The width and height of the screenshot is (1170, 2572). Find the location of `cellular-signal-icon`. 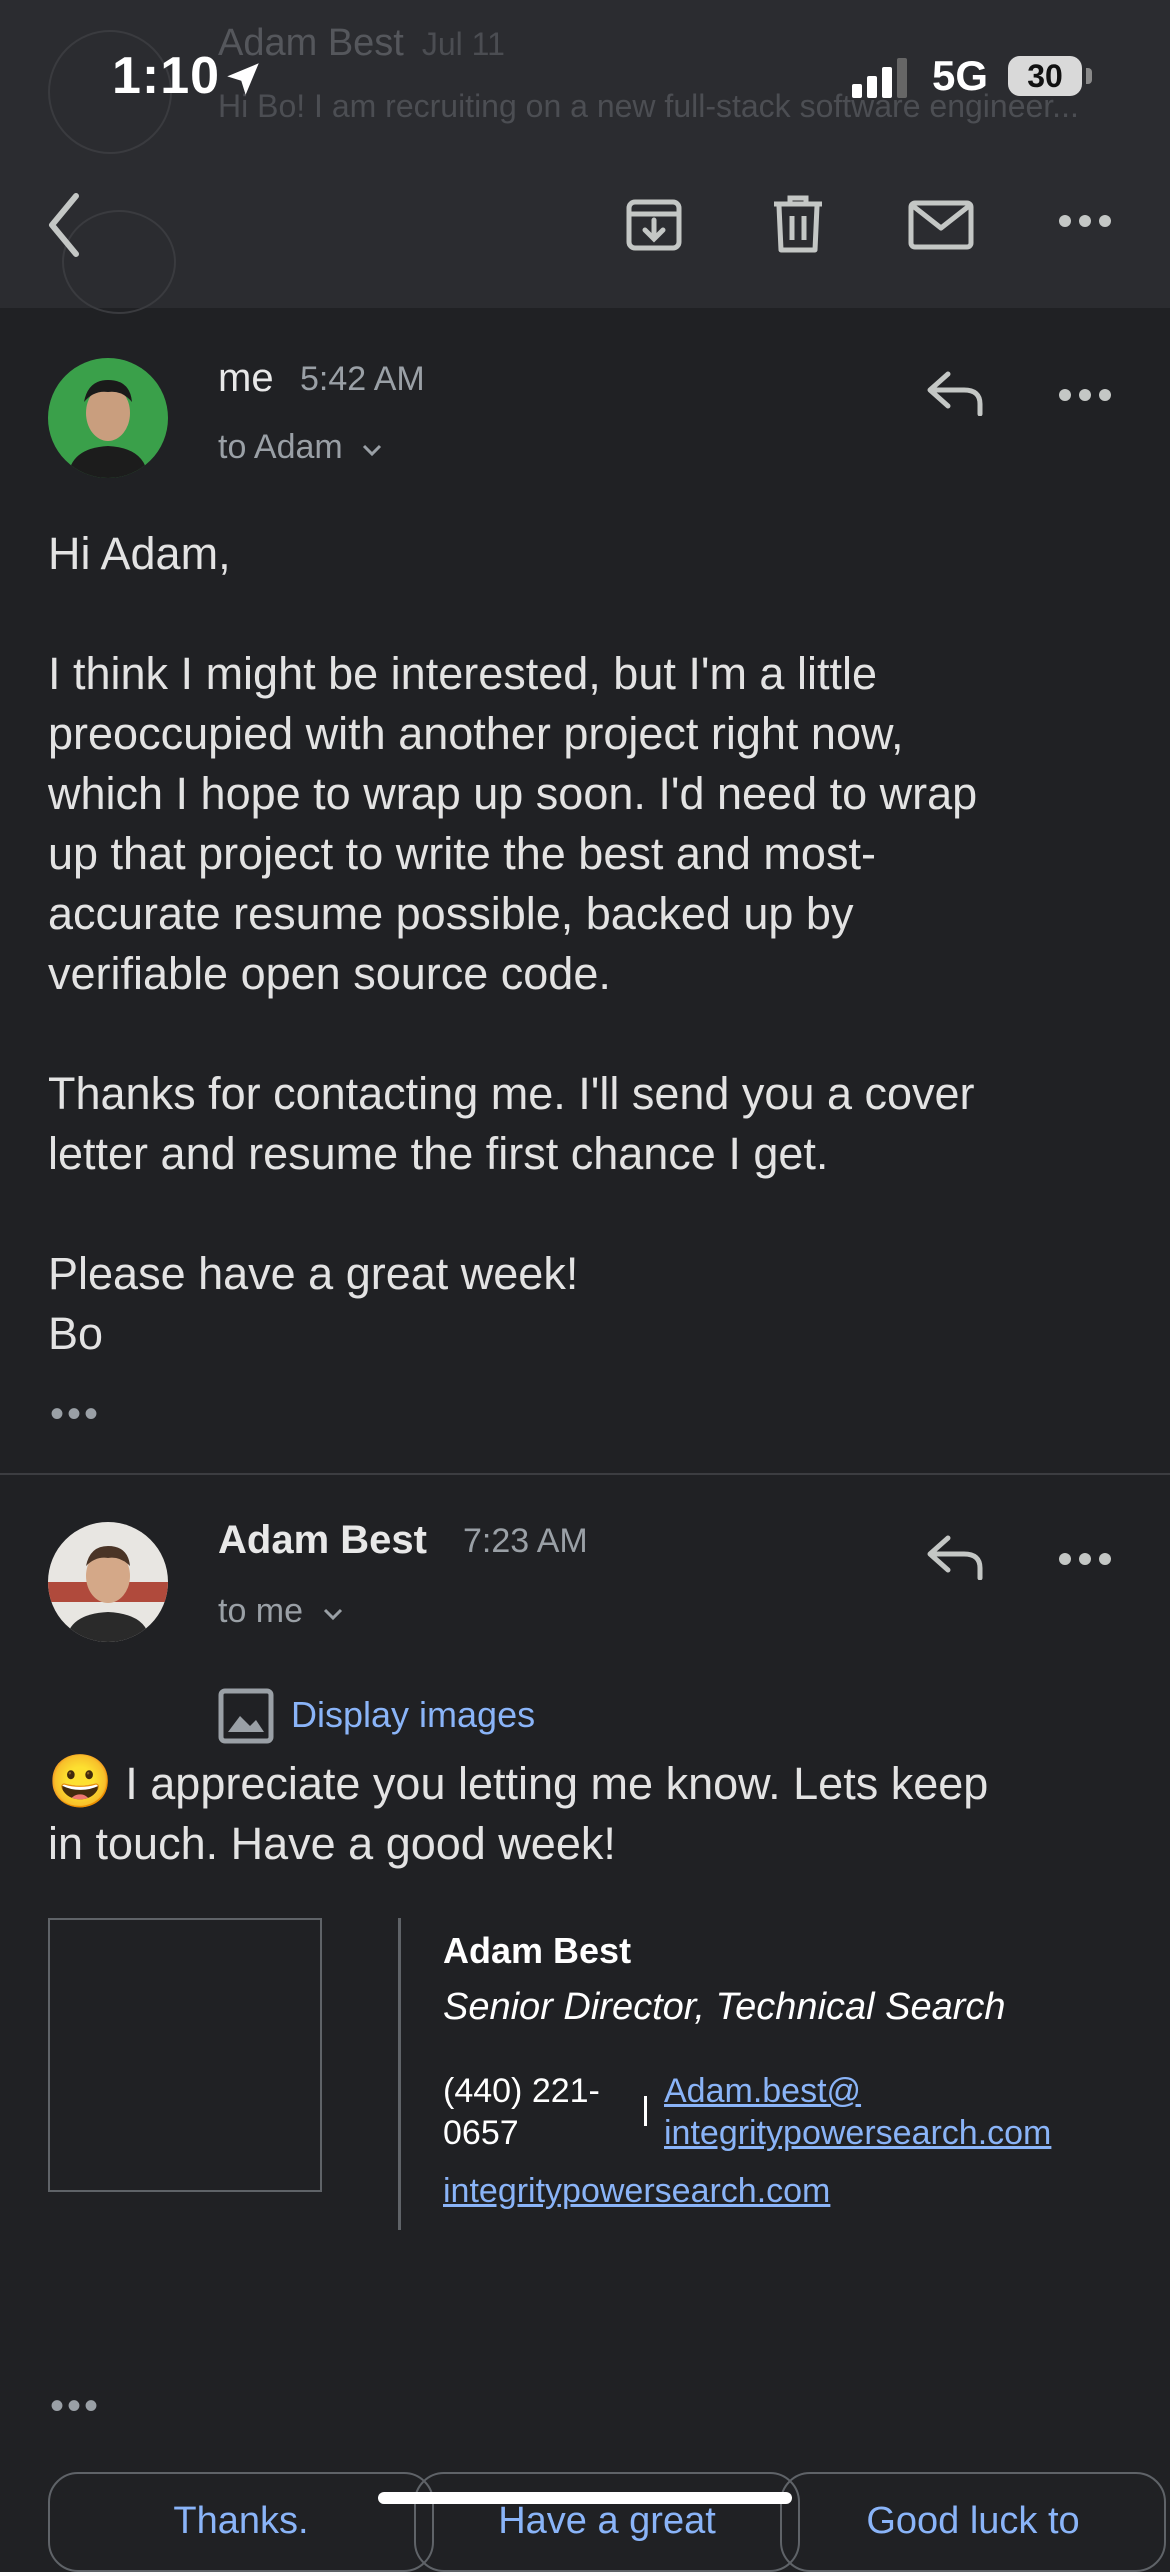

cellular-signal-icon is located at coordinates (879, 78).